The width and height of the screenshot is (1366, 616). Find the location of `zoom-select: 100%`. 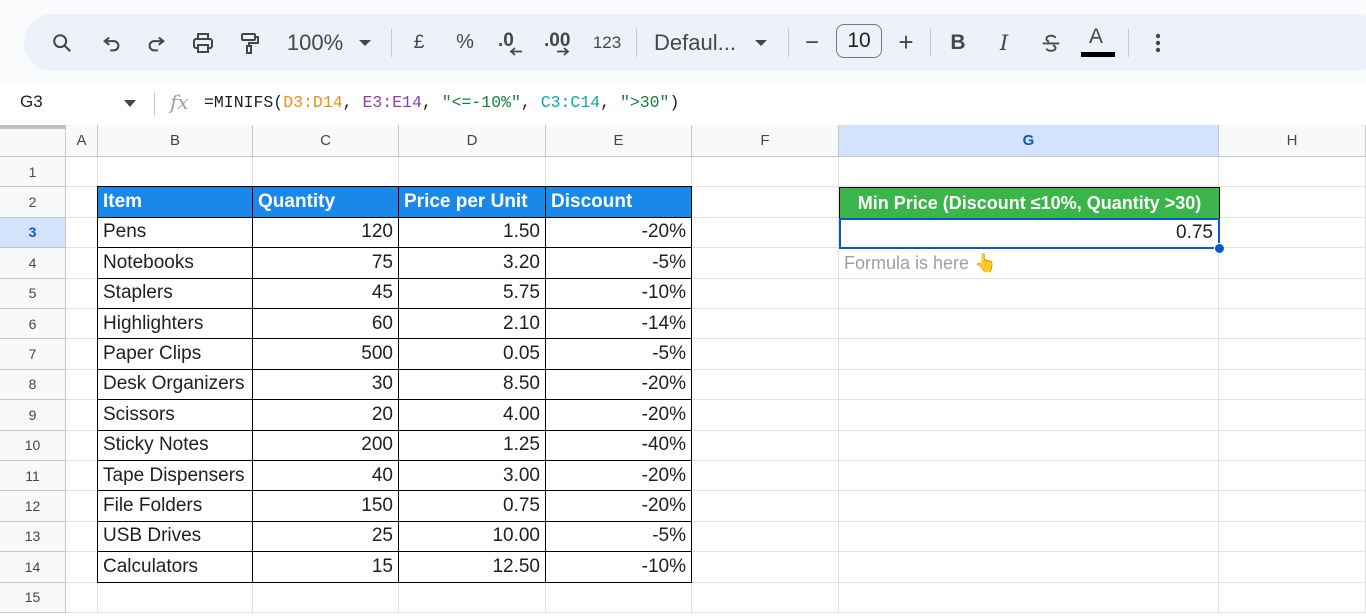

zoom-select: 100% is located at coordinates (315, 42).